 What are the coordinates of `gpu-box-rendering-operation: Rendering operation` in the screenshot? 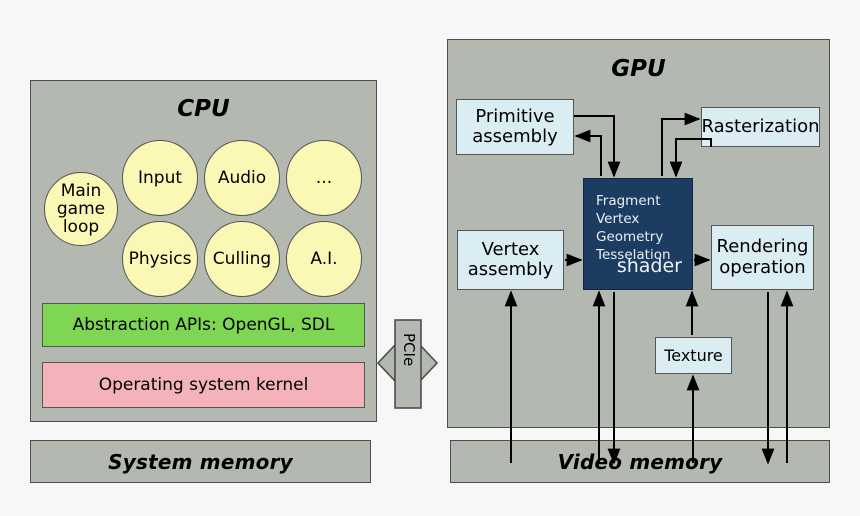 It's located at (762, 257).